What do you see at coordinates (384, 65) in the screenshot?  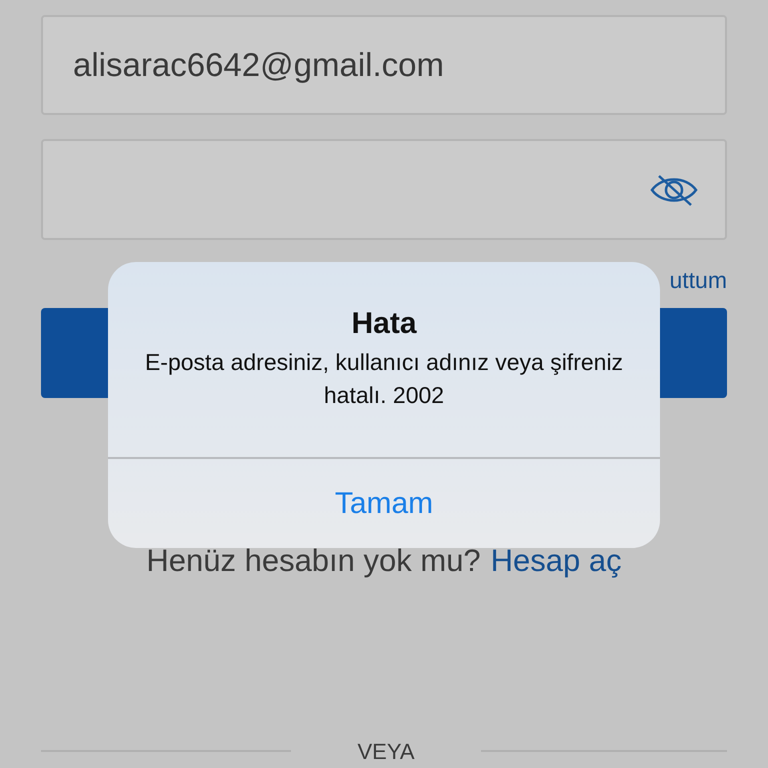 I see `email-field: alisarac6642@gmail.com` at bounding box center [384, 65].